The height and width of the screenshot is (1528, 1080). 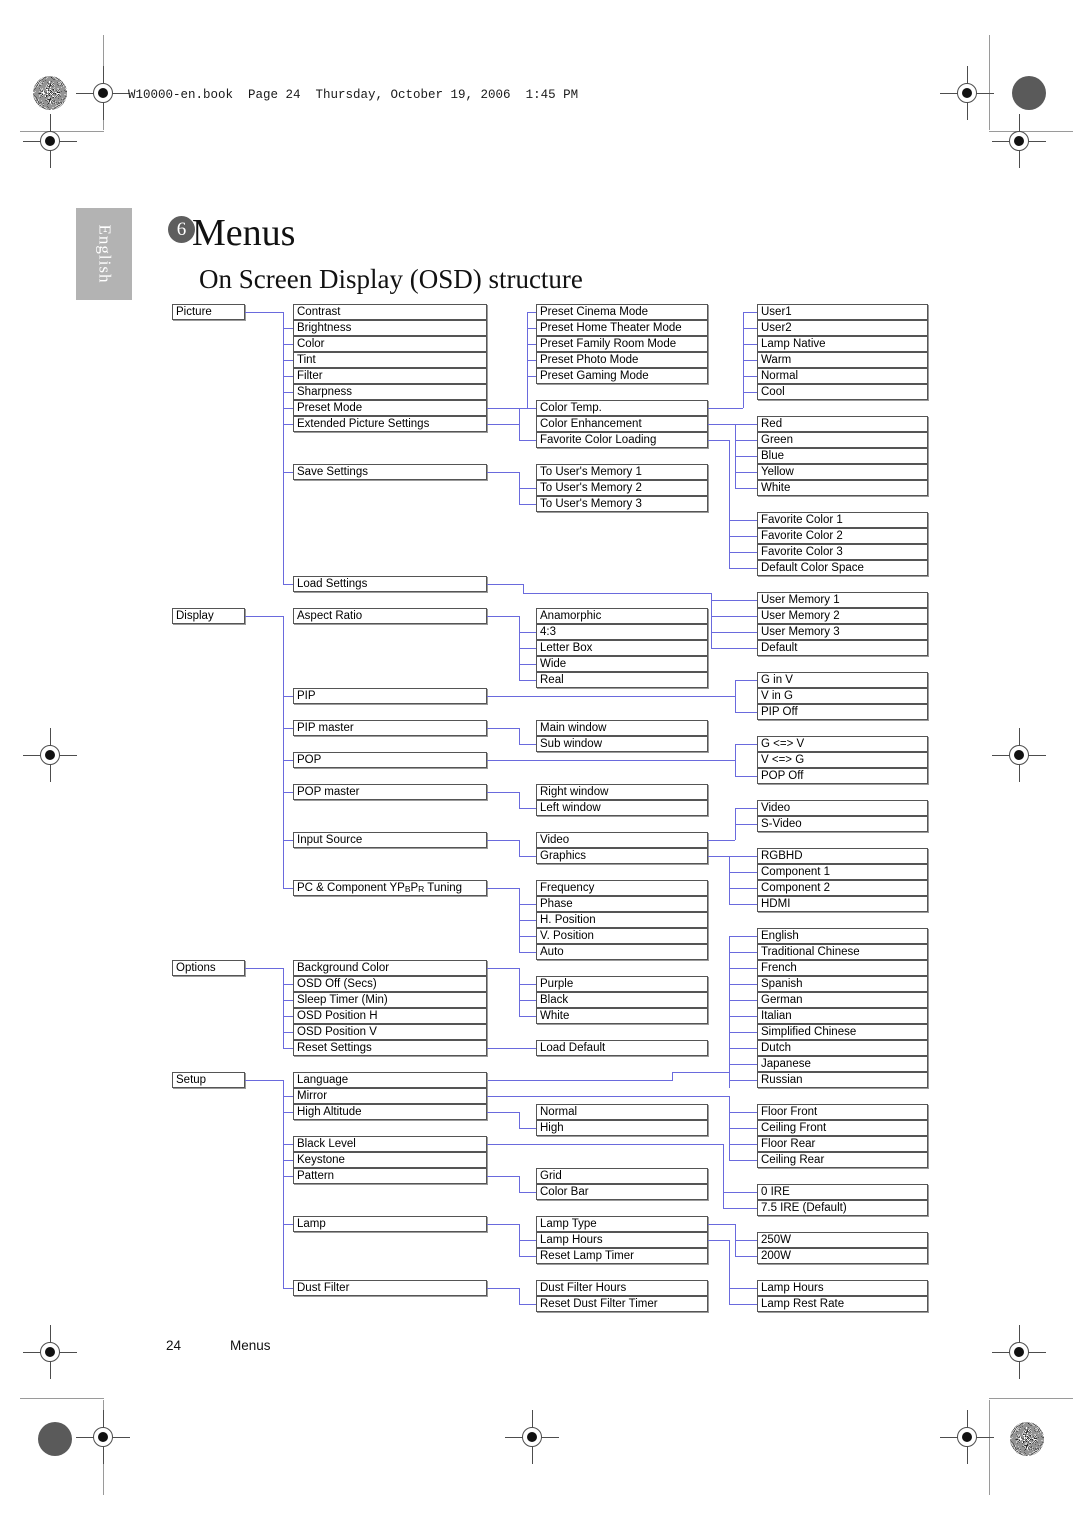 What do you see at coordinates (622, 344) in the screenshot?
I see `node-preset-mode: Preset Family Room Mode` at bounding box center [622, 344].